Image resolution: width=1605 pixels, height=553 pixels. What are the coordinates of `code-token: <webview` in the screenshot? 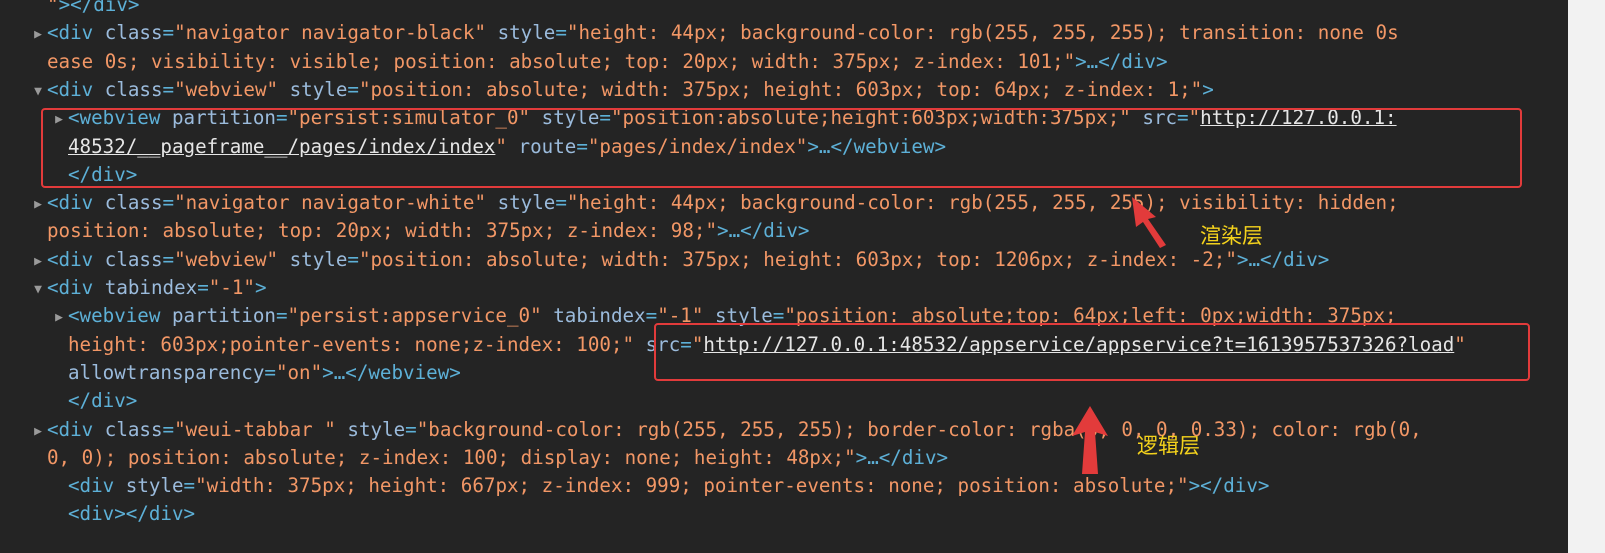 It's located at (120, 316).